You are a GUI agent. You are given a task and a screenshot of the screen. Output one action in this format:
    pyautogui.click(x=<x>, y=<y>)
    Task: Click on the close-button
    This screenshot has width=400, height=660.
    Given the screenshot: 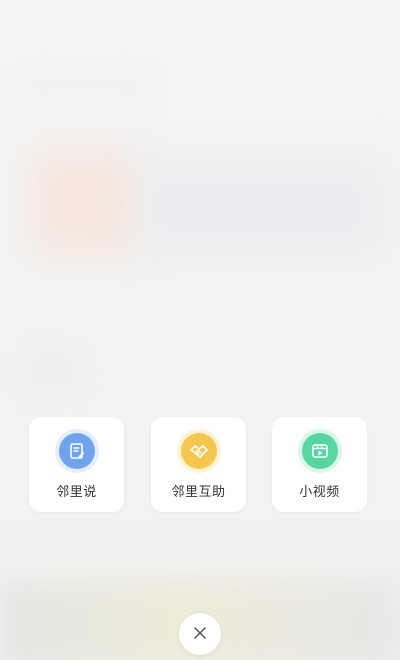 What is the action you would take?
    pyautogui.click(x=200, y=634)
    